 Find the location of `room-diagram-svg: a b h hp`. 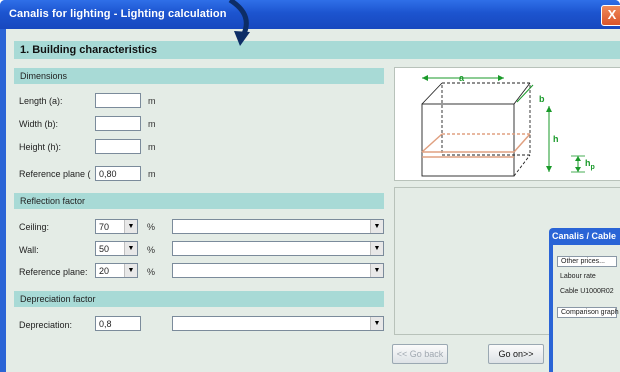

room-diagram-svg: a b h hp is located at coordinates (508, 125).